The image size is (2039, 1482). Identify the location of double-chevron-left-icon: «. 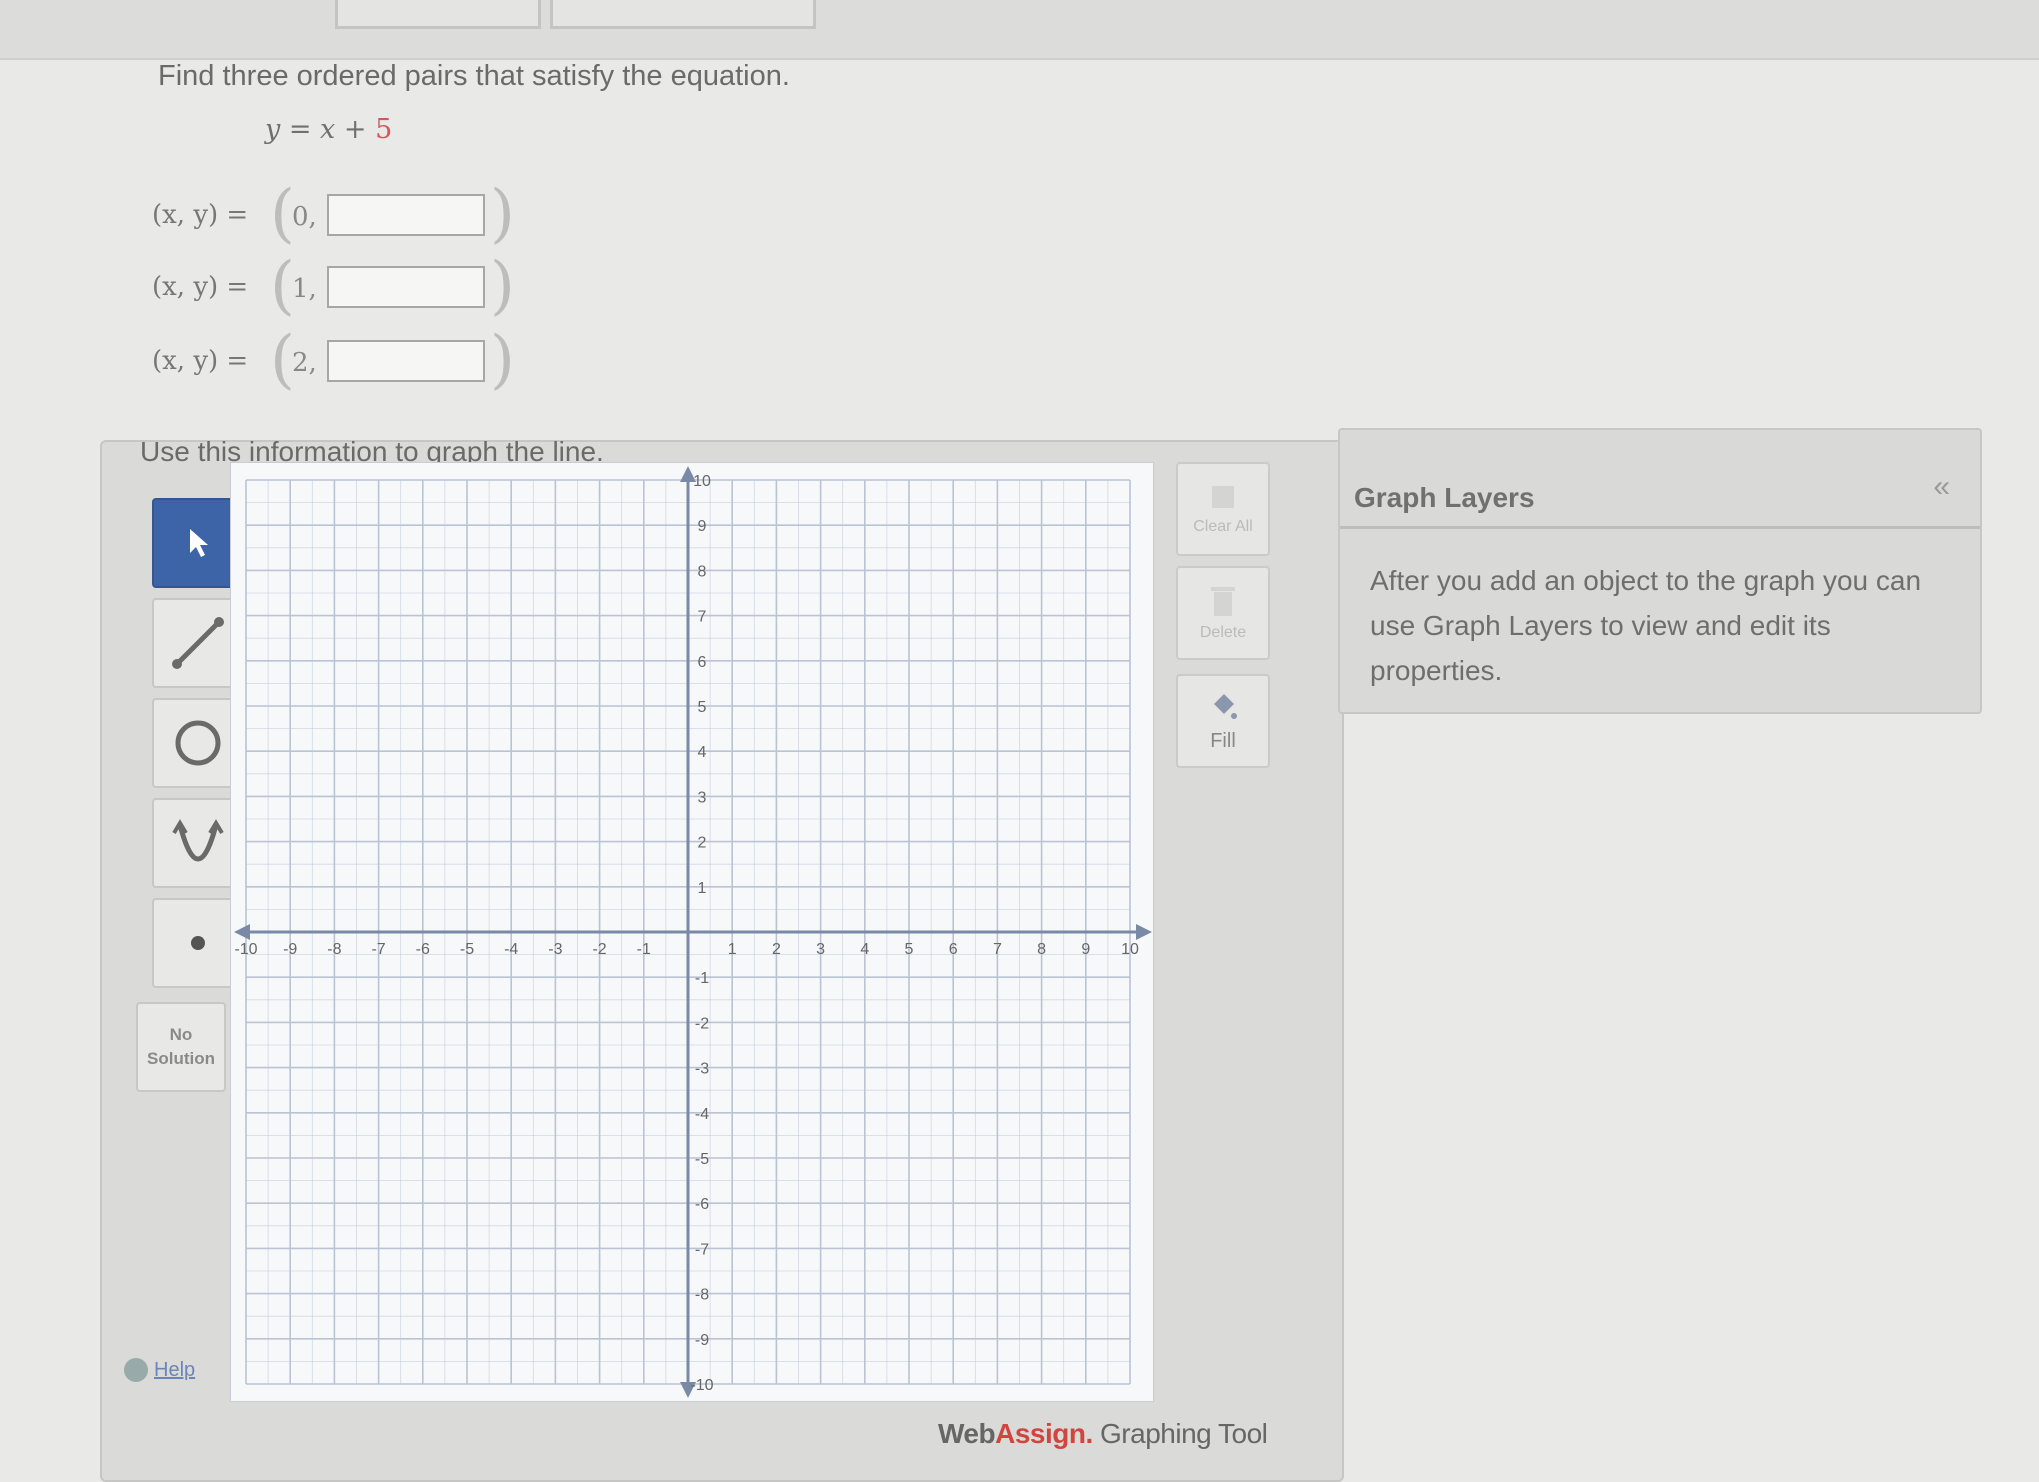
(1941, 487).